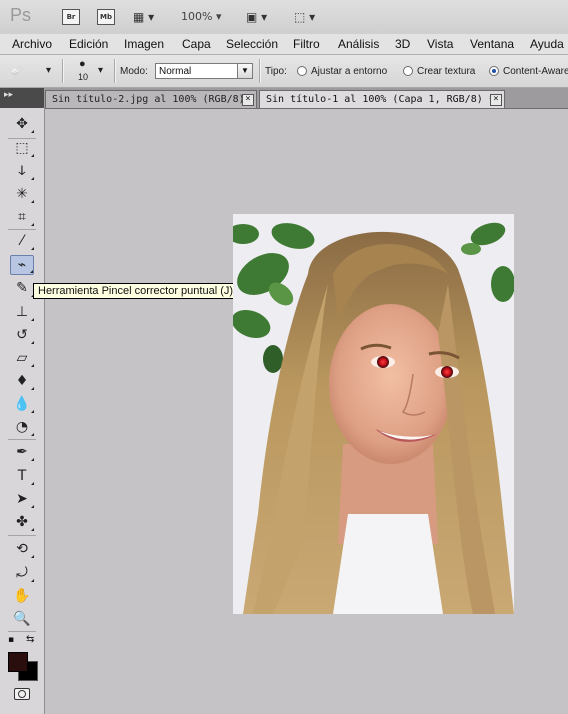 This screenshot has width=568, height=714. What do you see at coordinates (306, 44) in the screenshot?
I see `menu-filtro: Filtro` at bounding box center [306, 44].